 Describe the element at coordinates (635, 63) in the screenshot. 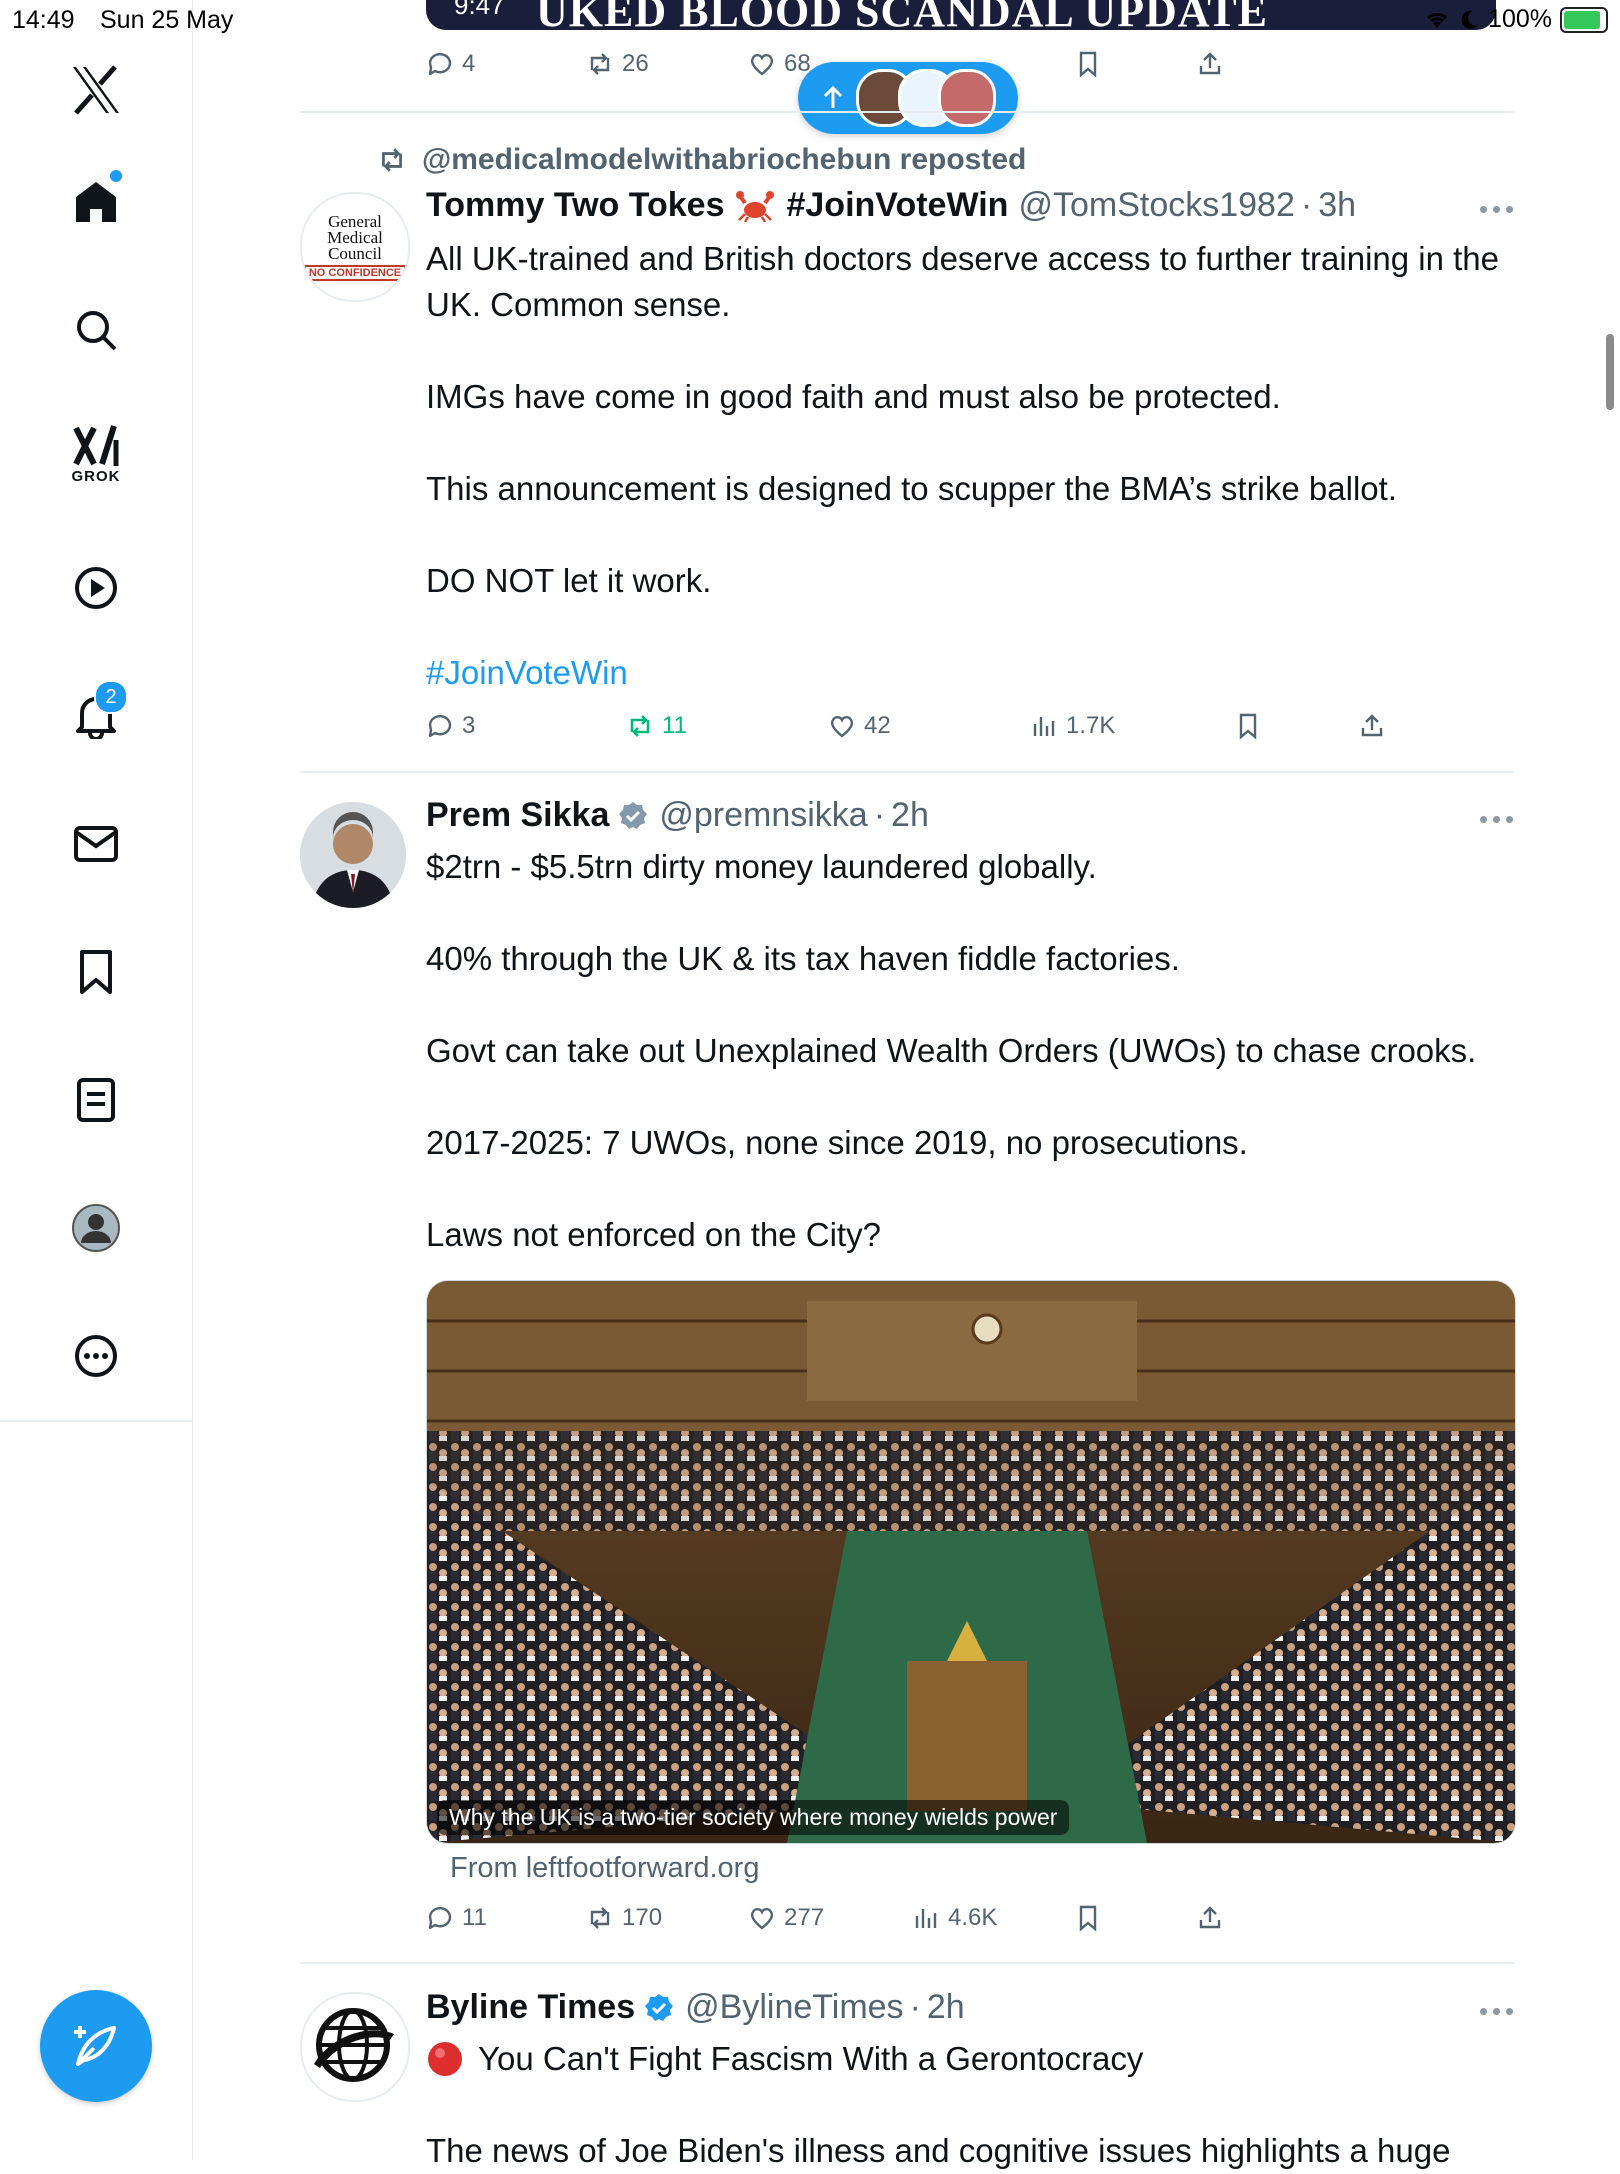

I see `repost-count: 26` at that location.